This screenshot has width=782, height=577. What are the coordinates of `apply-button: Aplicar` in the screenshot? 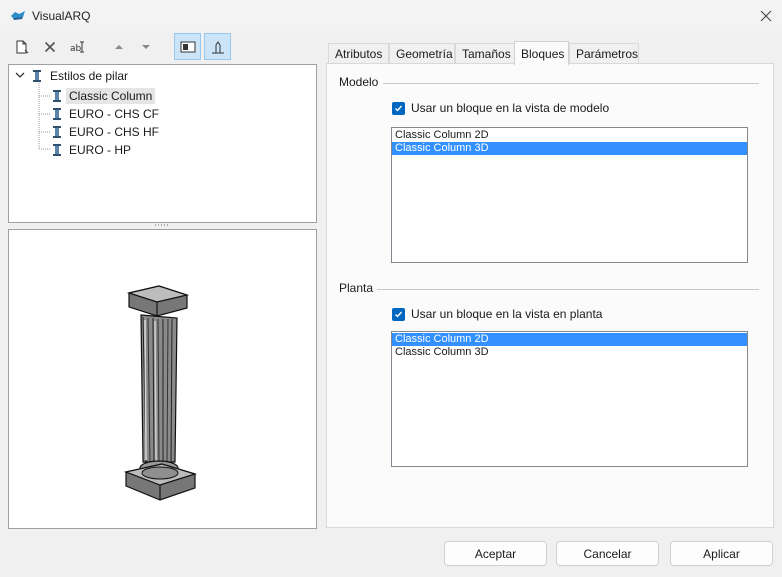 It's located at (721, 553).